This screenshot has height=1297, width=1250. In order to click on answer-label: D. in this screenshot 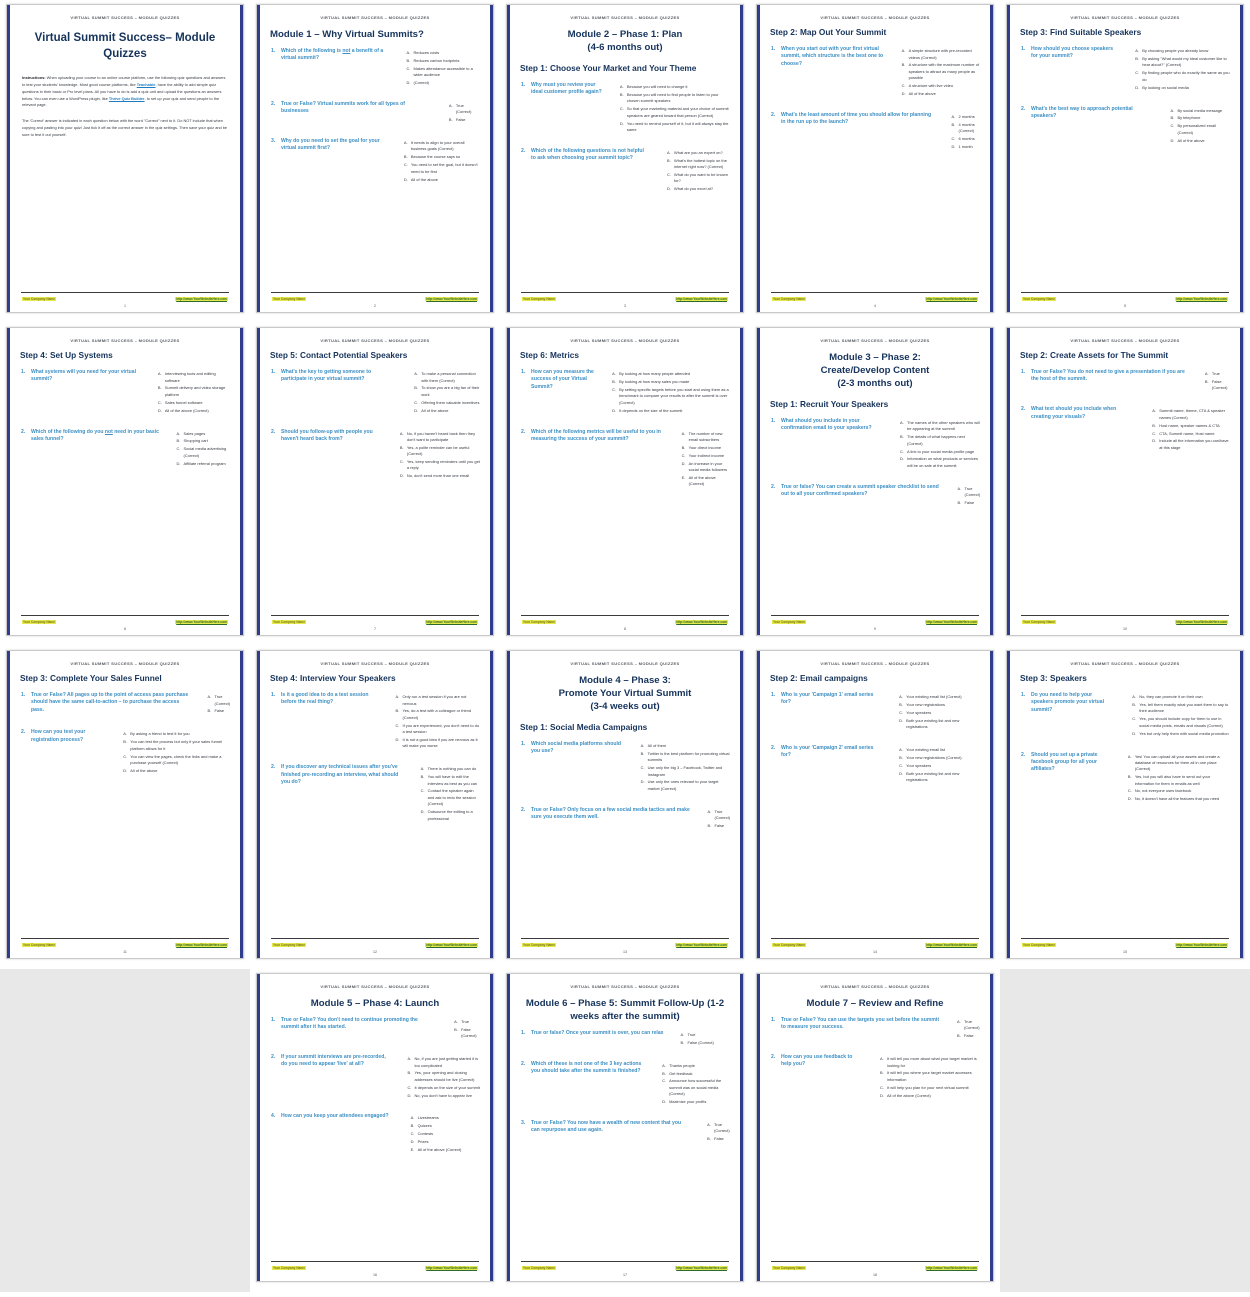, I will do `click(1134, 733)`.